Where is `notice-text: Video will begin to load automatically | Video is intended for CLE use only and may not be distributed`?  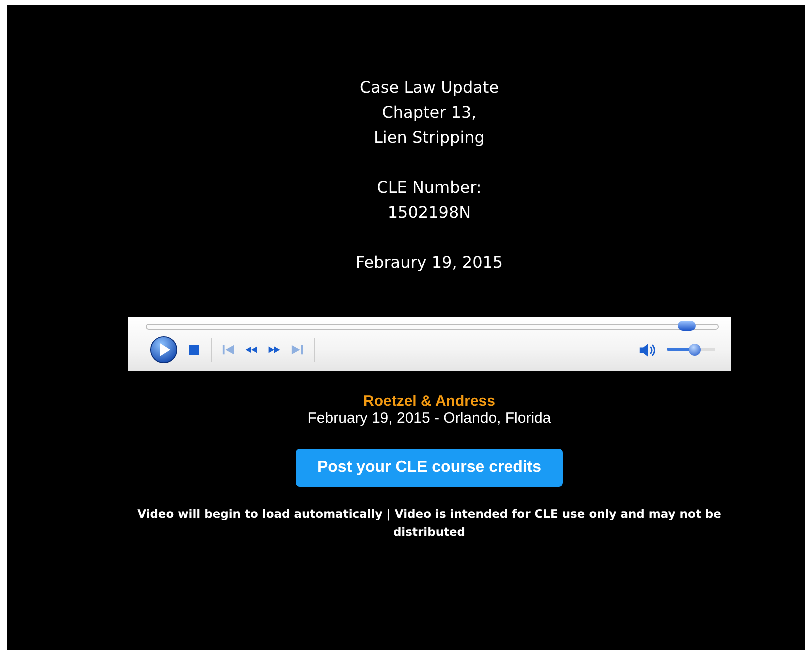 notice-text: Video will begin to load automatically | Video is intended for CLE use only and may not be distributed is located at coordinates (429, 523).